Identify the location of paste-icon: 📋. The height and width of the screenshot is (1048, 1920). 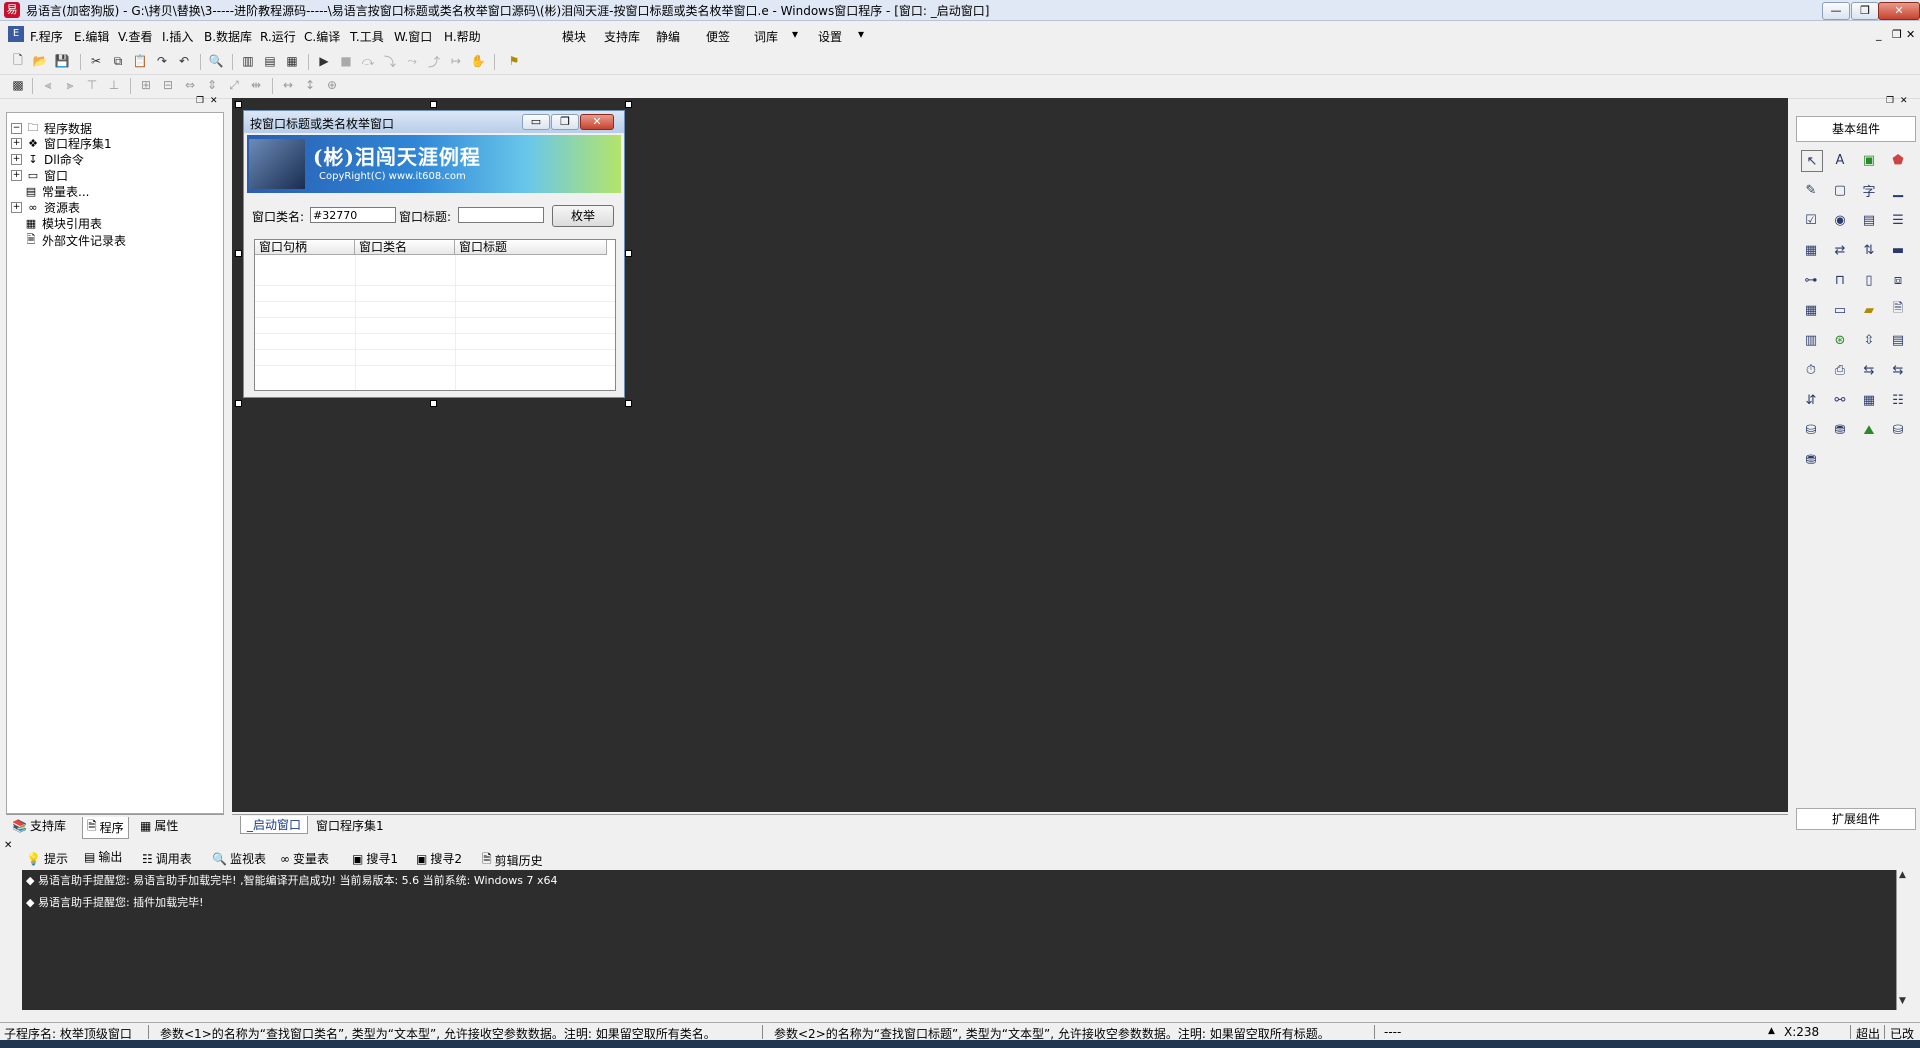
(140, 61).